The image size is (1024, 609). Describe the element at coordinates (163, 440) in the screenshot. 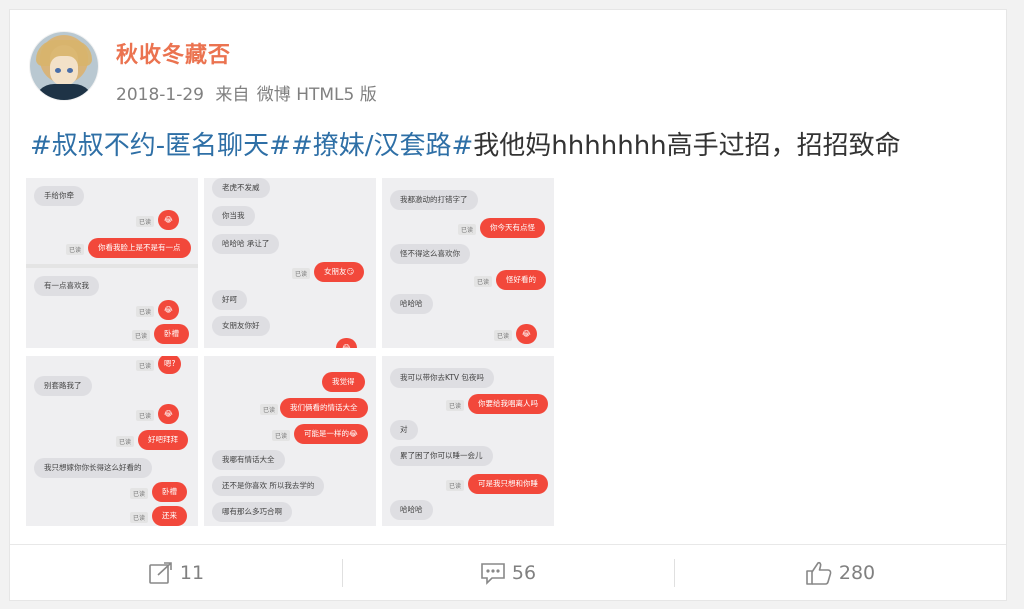

I see `chat-bubble: 好吧拜拜` at that location.